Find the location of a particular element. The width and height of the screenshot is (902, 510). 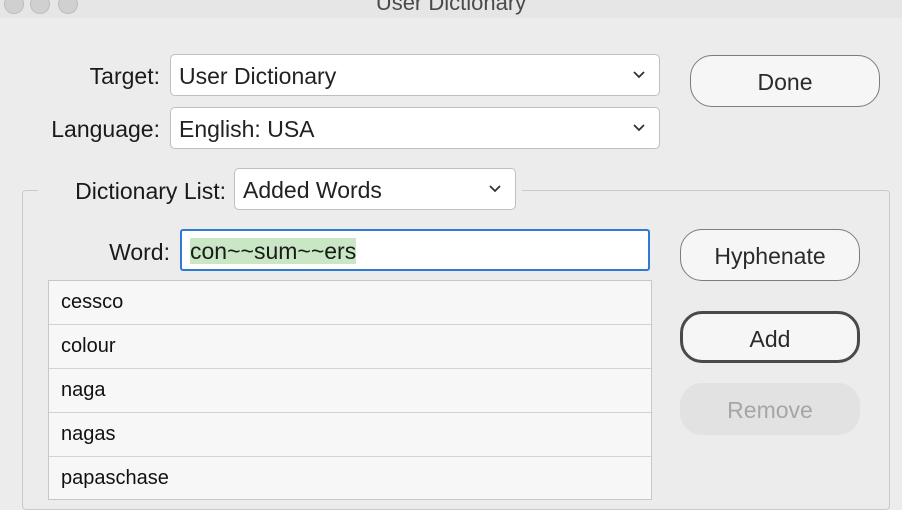

list-item: nagas is located at coordinates (350, 435).